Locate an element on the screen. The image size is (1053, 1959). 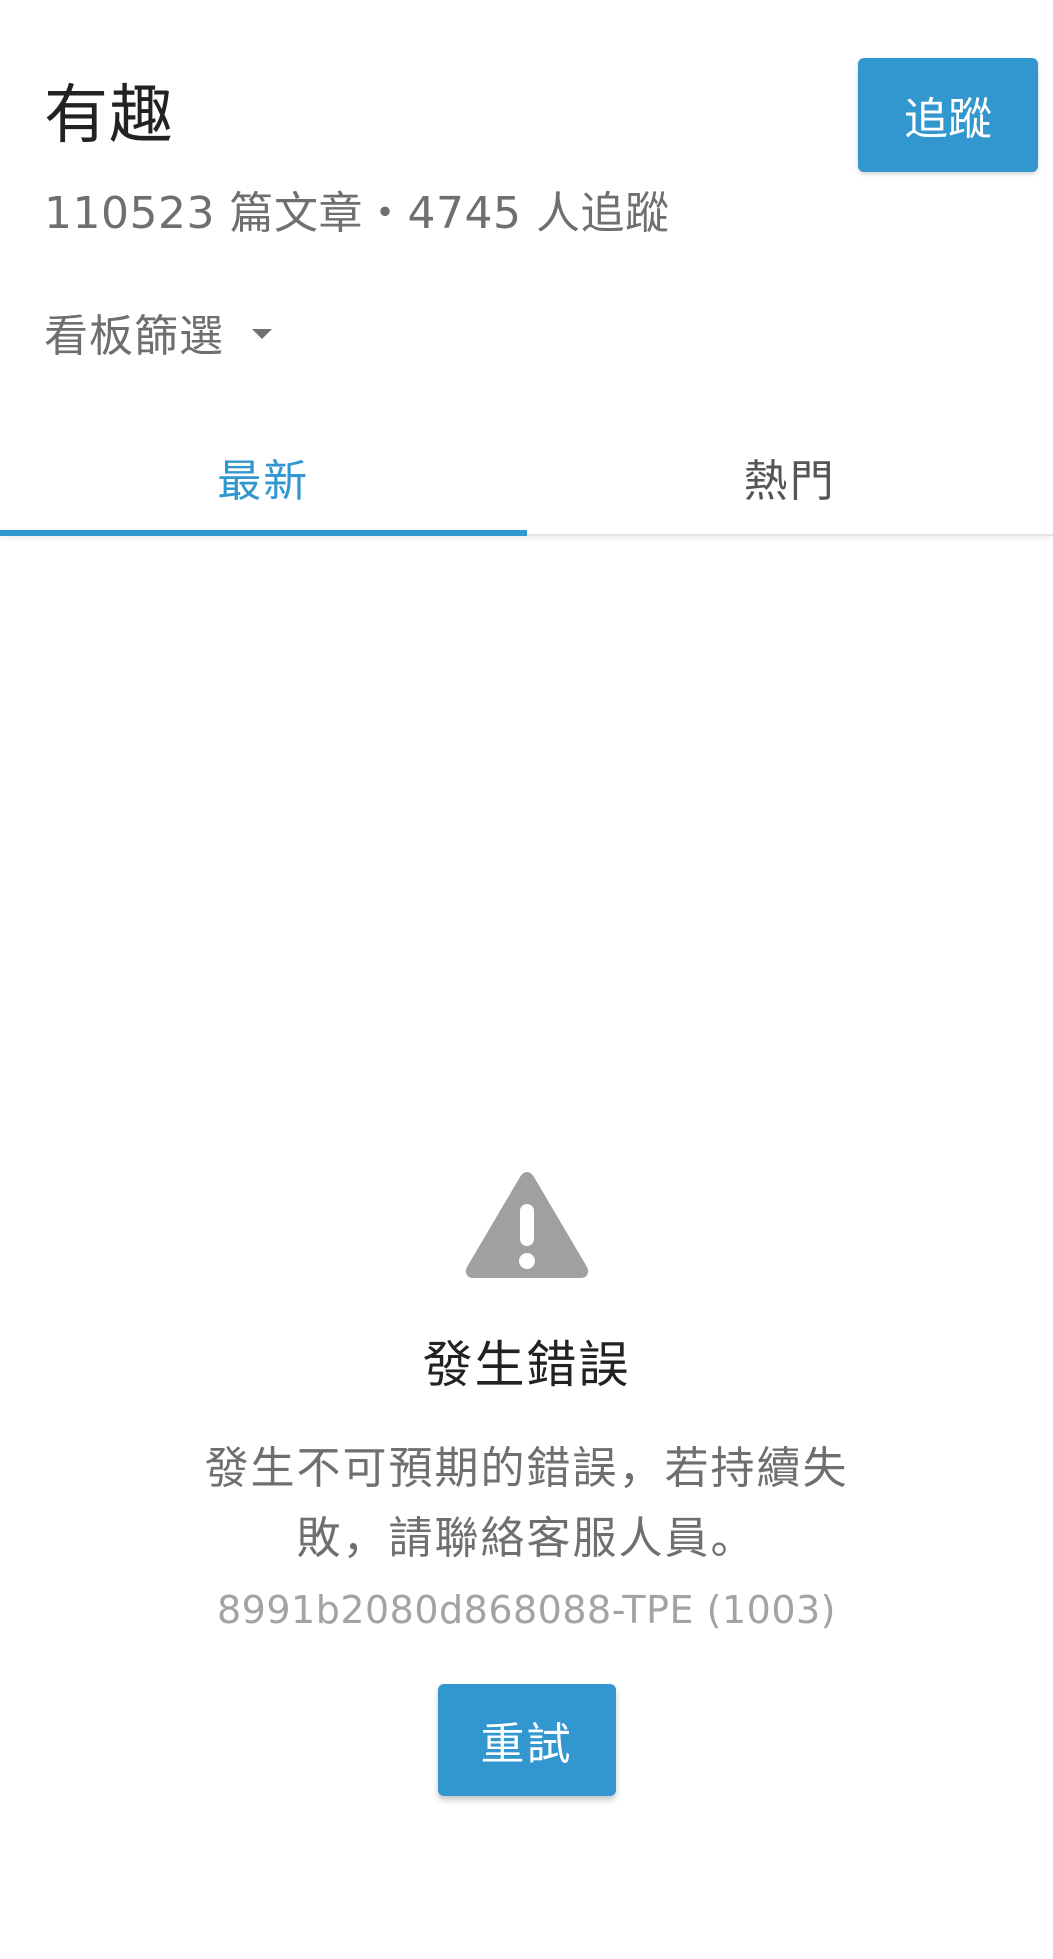
follower-count: 4745 is located at coordinates (464, 213).